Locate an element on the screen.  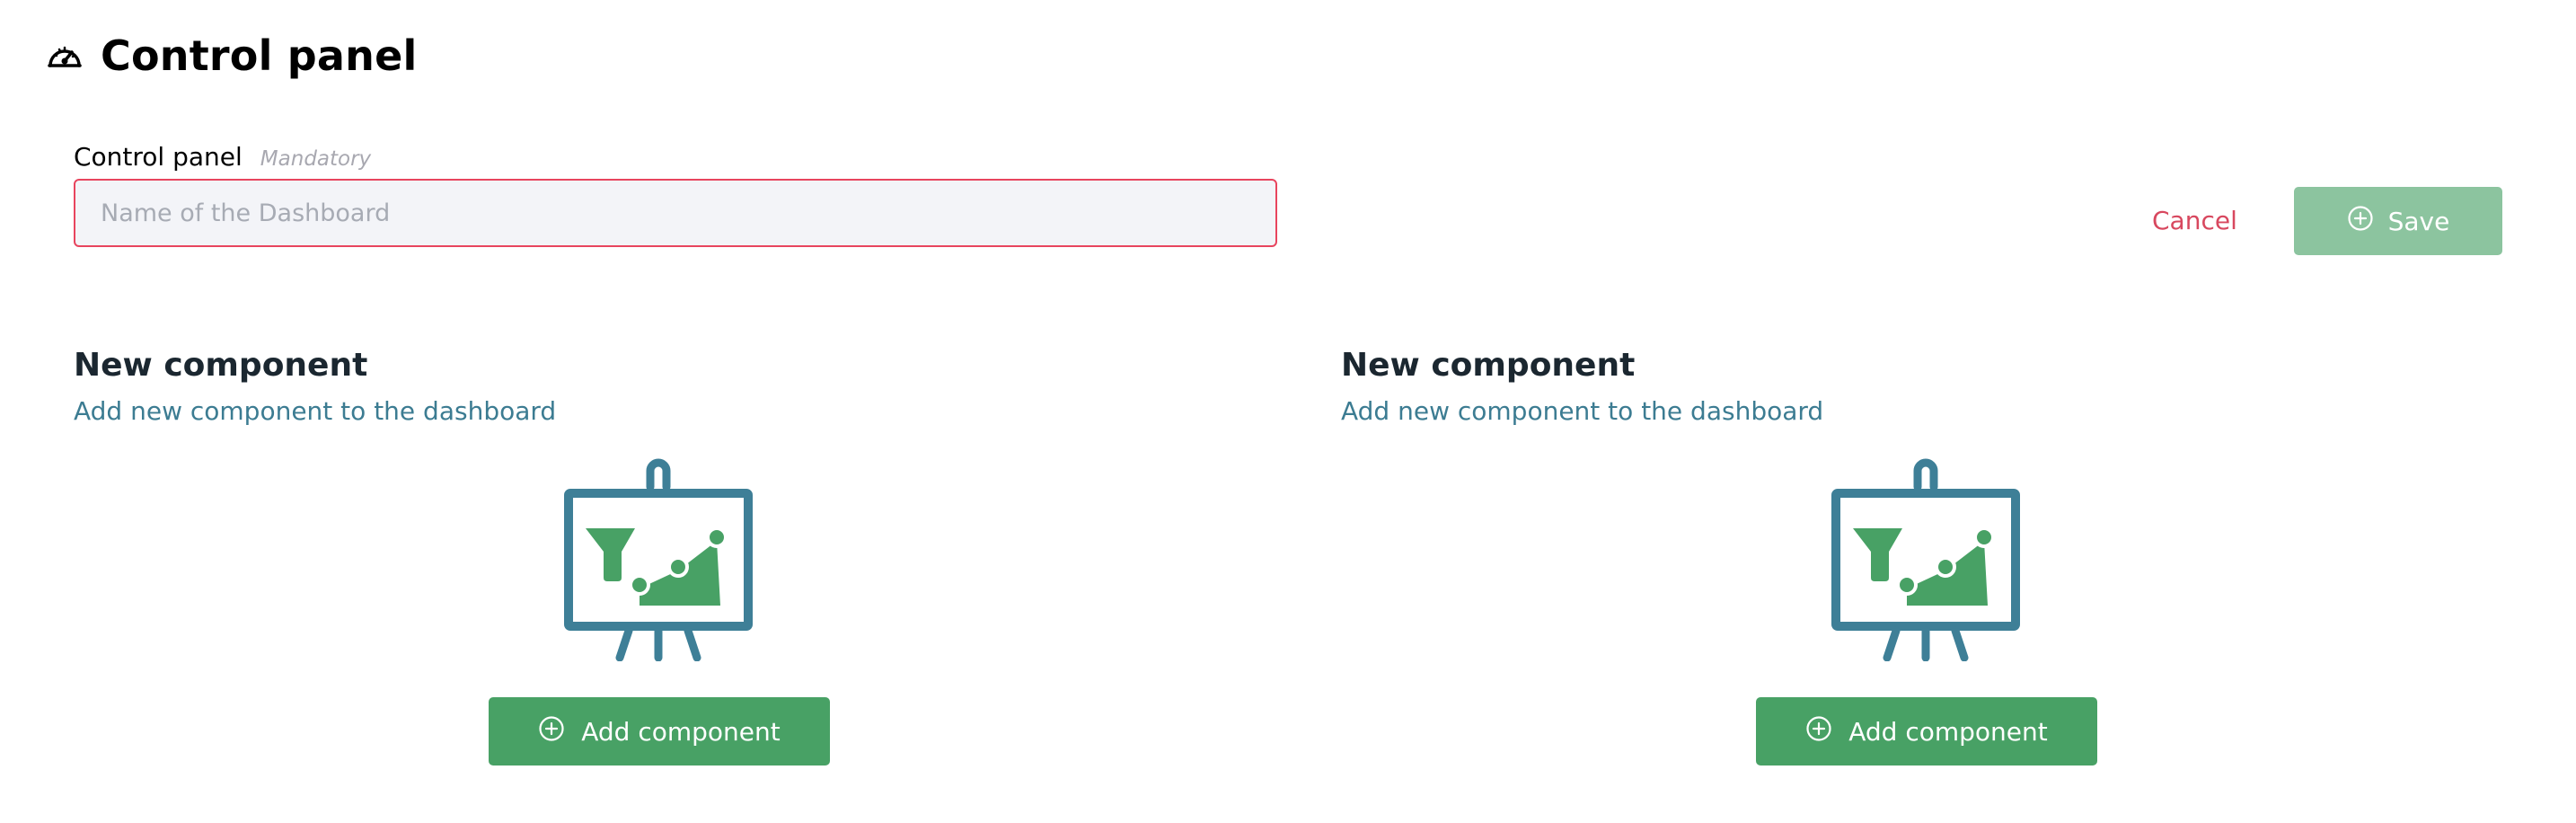
dashboard-gauge-icon is located at coordinates (65, 55).